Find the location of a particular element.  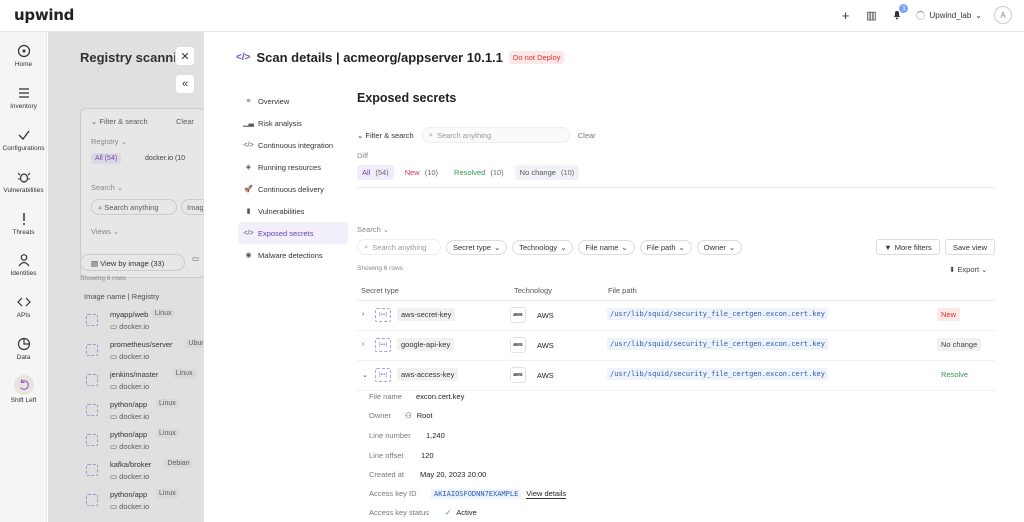

notifications-icon: 1 is located at coordinates (899, 13).